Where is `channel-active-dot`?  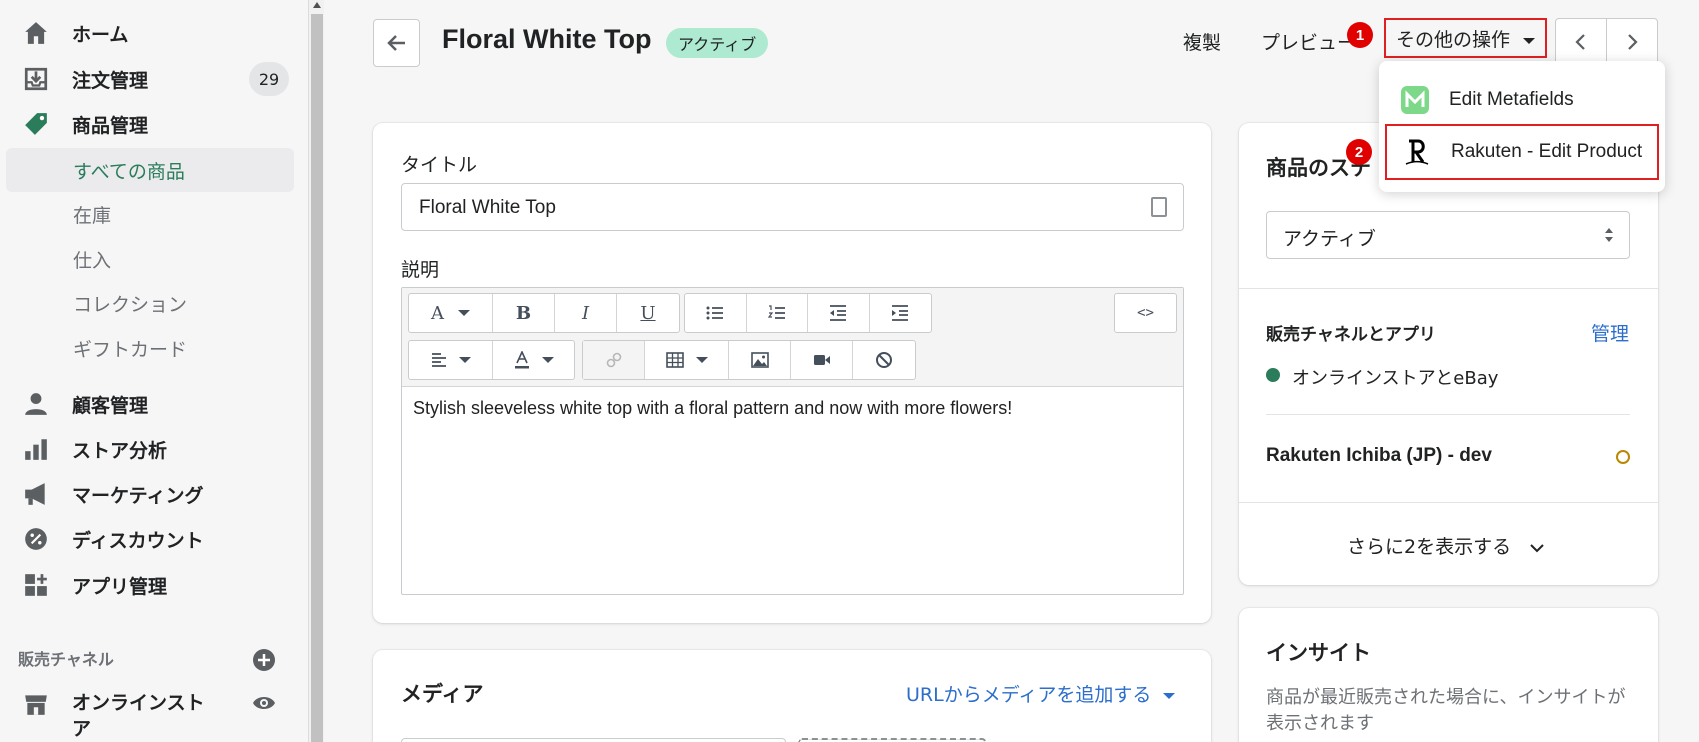 channel-active-dot is located at coordinates (1273, 375).